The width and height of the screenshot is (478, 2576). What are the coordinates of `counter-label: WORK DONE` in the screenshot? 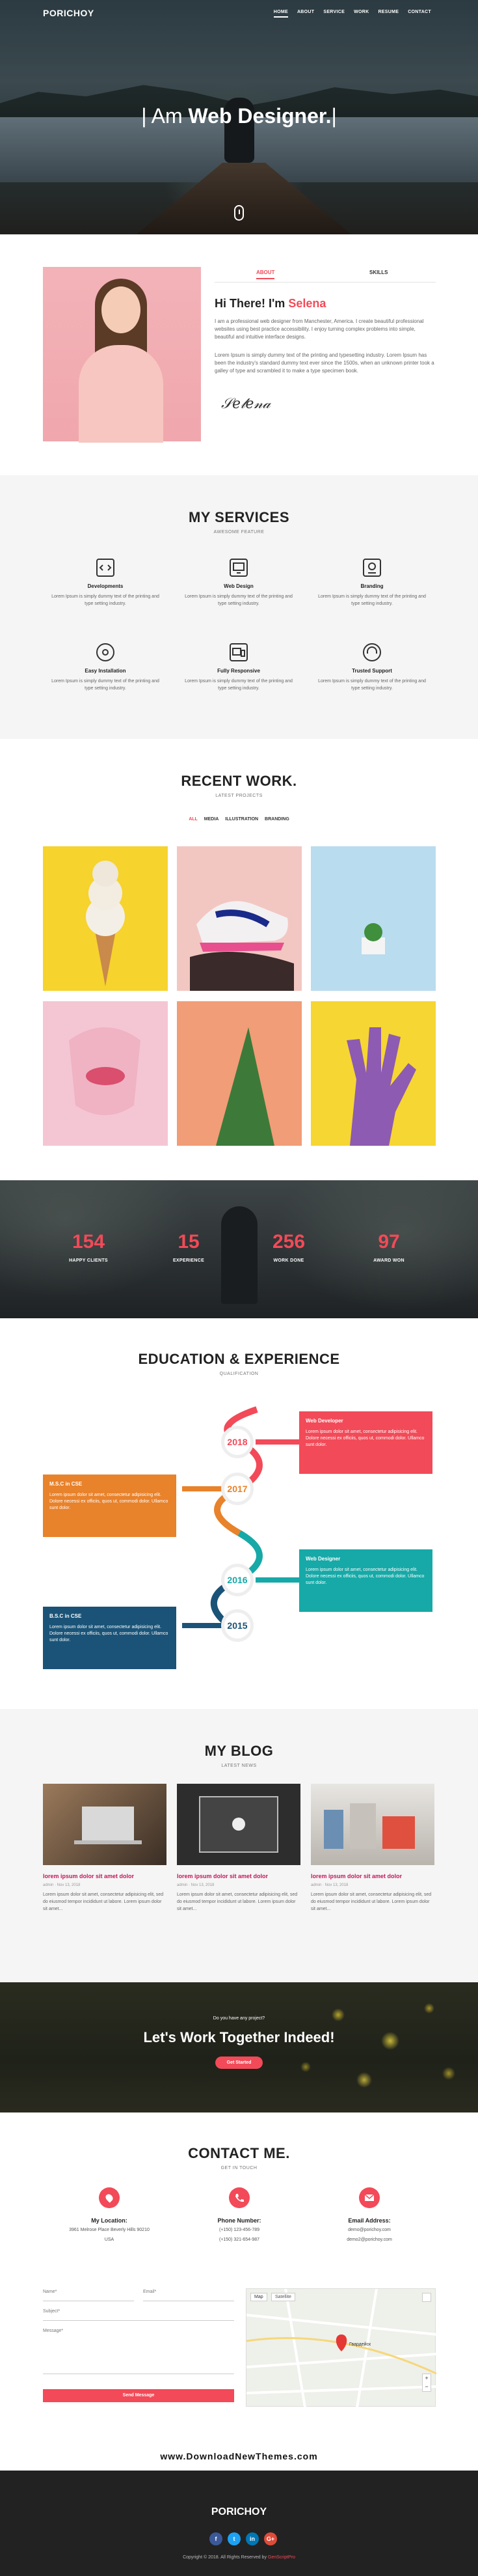 It's located at (288, 1260).